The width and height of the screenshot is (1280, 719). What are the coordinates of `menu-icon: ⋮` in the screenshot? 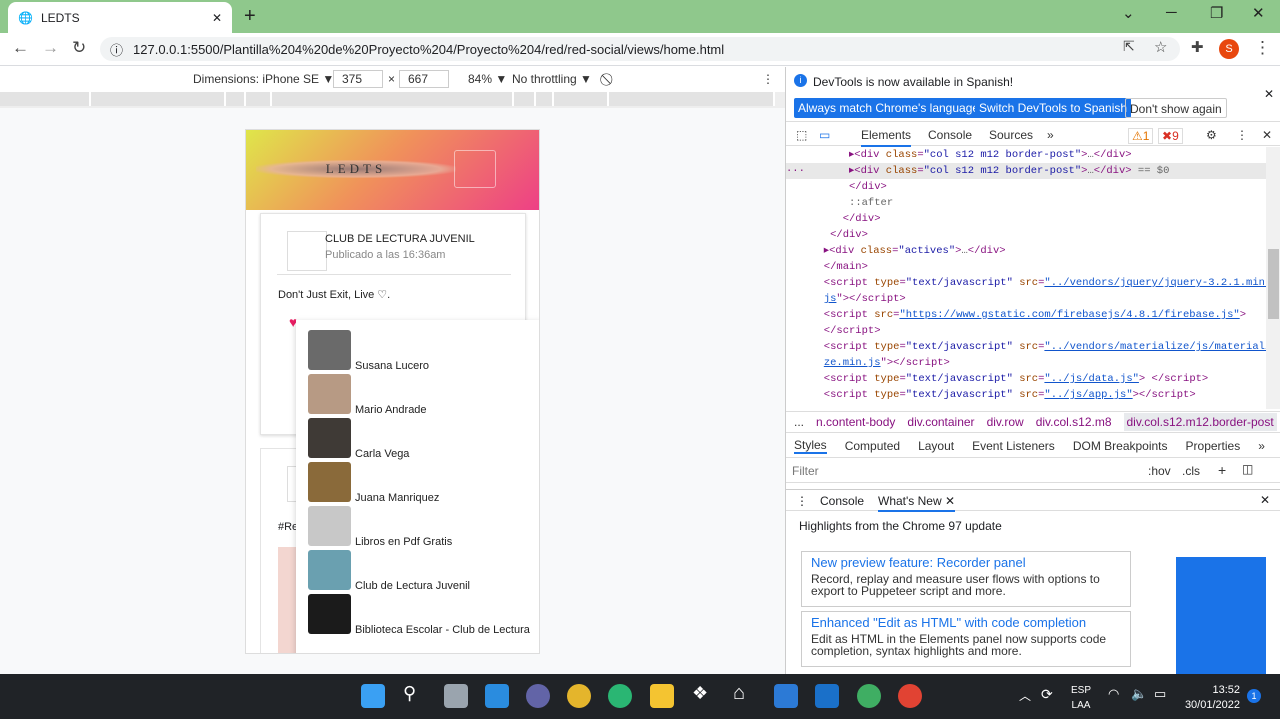 It's located at (1262, 48).